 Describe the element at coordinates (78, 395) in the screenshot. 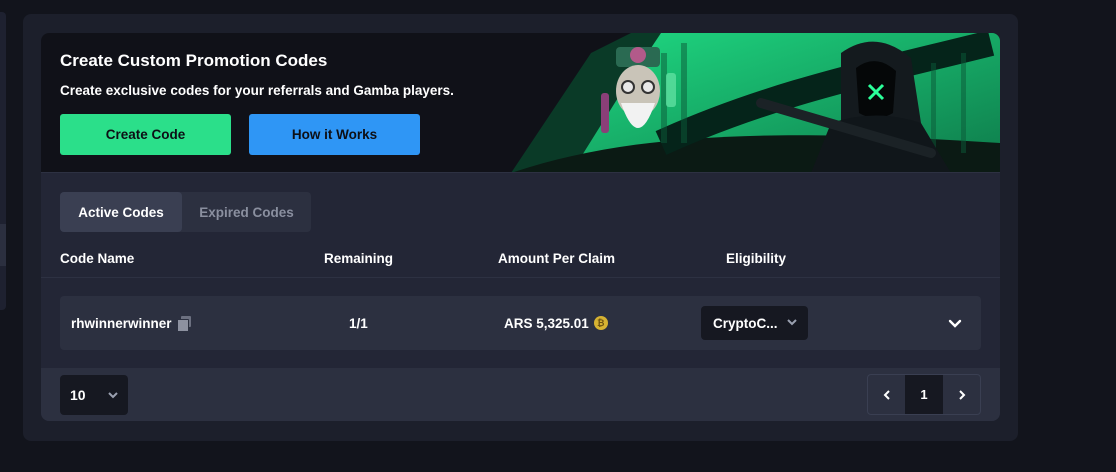

I see `per-page-value: 10` at that location.